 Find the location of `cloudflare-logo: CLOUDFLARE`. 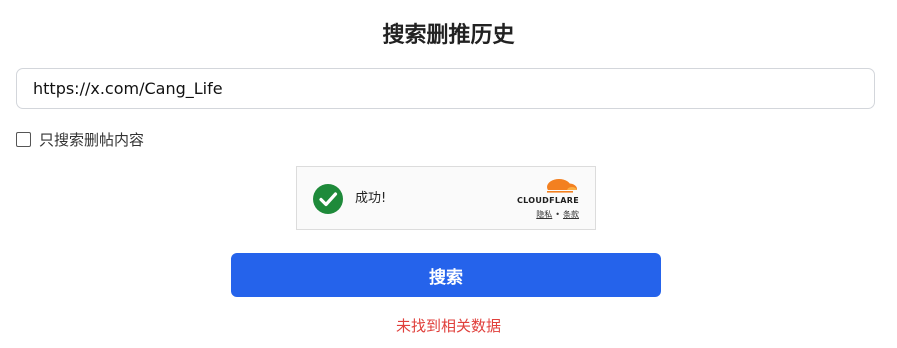

cloudflare-logo: CLOUDFLARE is located at coordinates (539, 191).